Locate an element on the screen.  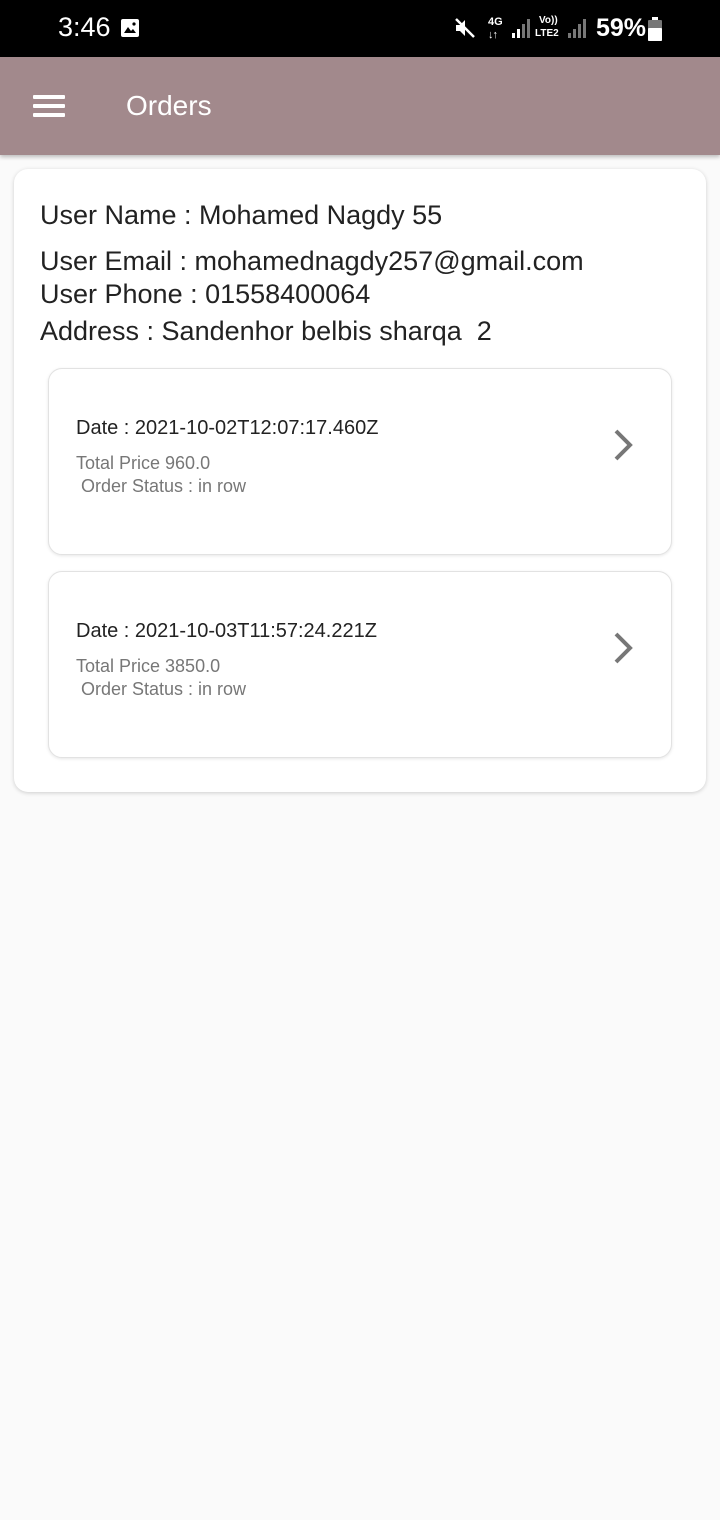
status-time: 3:46 is located at coordinates (84, 27).